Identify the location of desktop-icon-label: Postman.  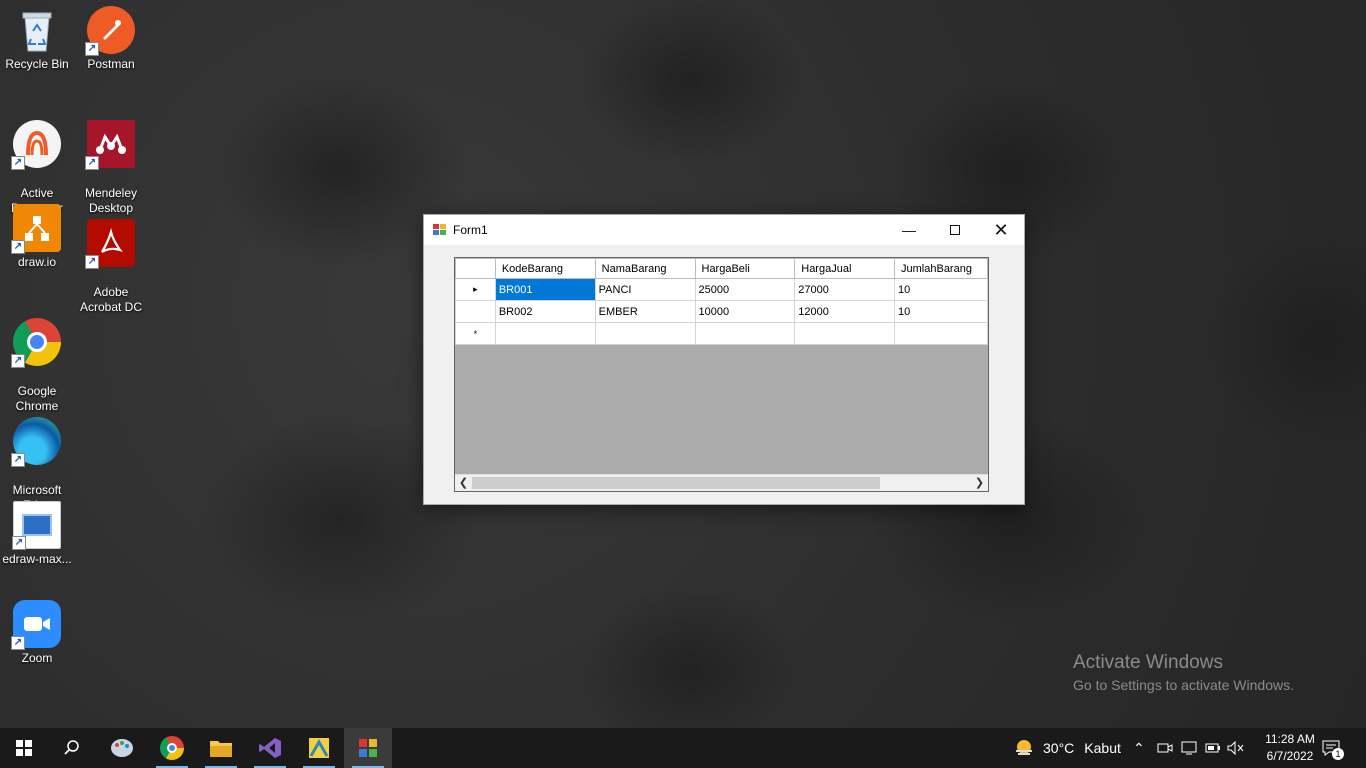
(111, 64).